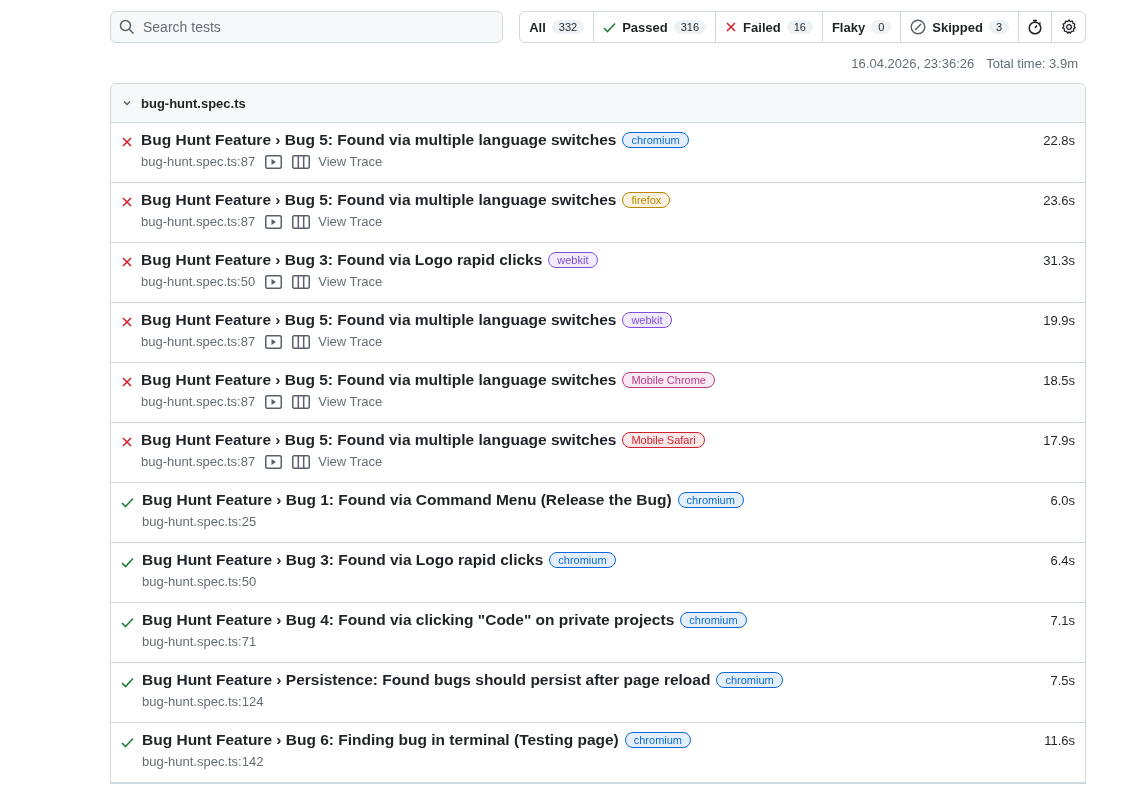 The width and height of the screenshot is (1136, 800). Describe the element at coordinates (1059, 321) in the screenshot. I see `test-duration: 19.9s` at that location.